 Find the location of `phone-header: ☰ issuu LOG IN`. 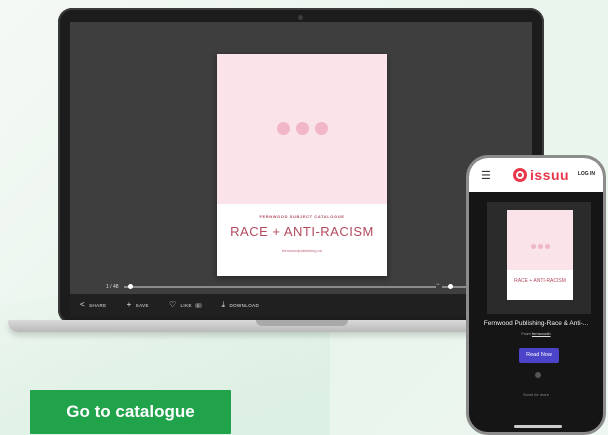

phone-header: ☰ issuu LOG IN is located at coordinates (536, 175).